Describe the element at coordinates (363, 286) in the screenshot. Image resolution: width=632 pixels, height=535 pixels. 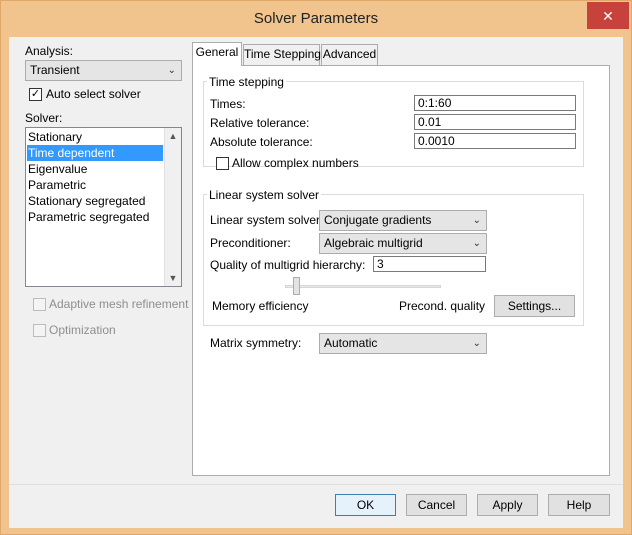
I see `quality-slider-track` at that location.